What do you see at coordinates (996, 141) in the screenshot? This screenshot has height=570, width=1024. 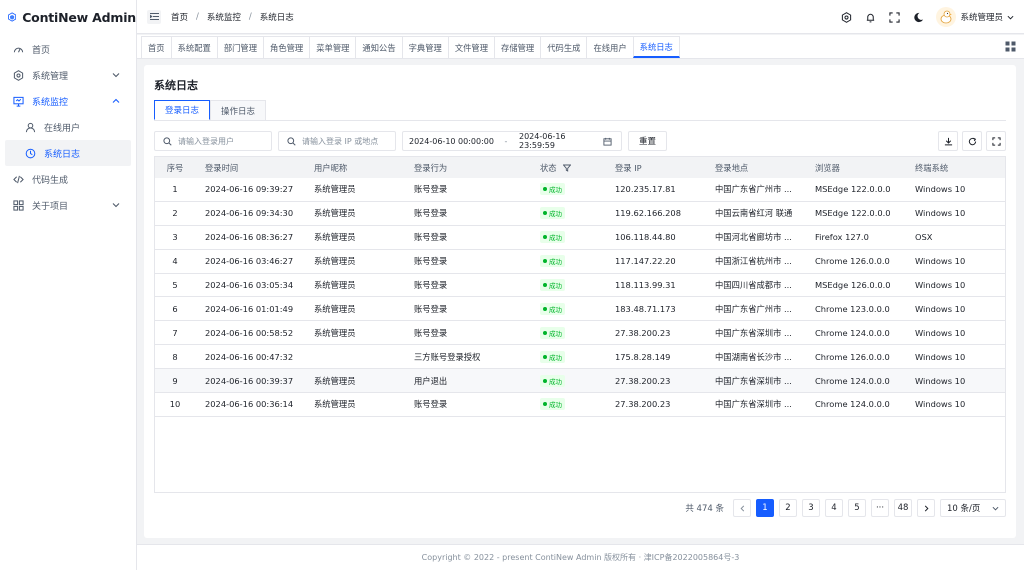 I see `fullscreen-button` at bounding box center [996, 141].